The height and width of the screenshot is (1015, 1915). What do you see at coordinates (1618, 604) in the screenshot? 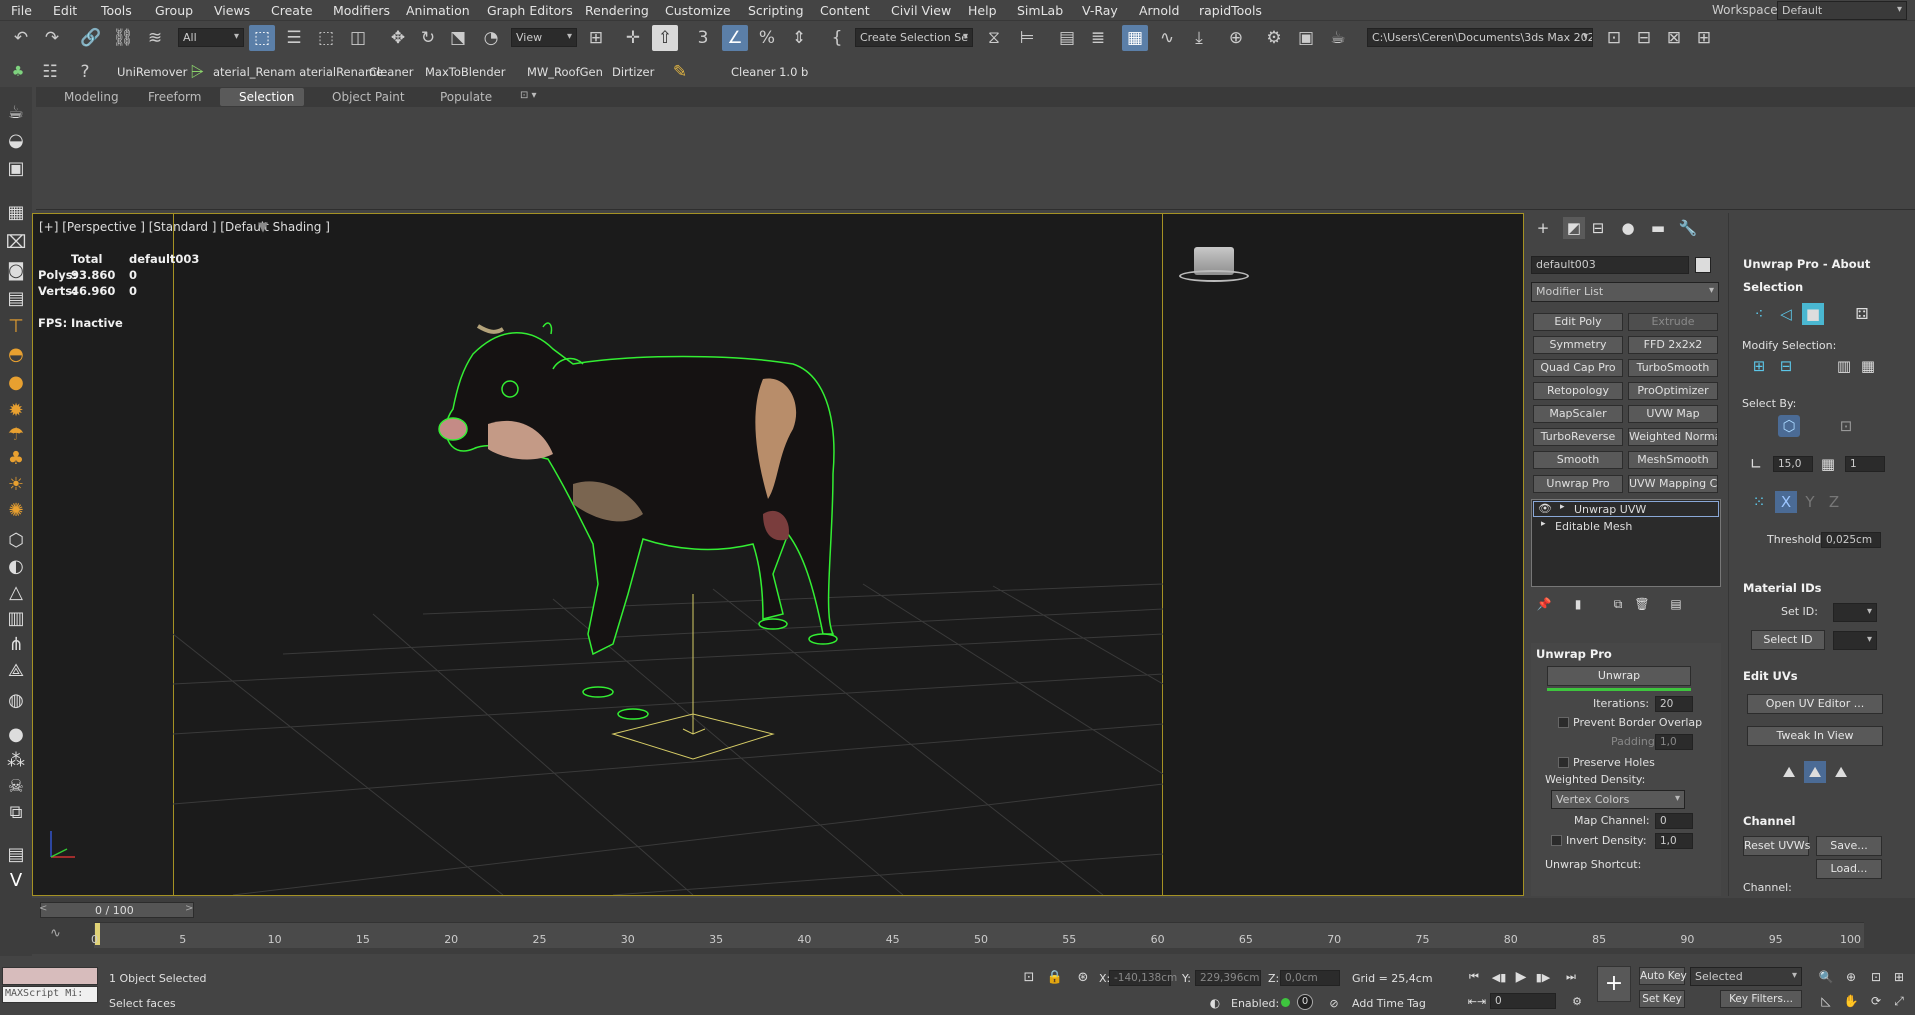
I see `make-unique-icon: ⧉` at bounding box center [1618, 604].